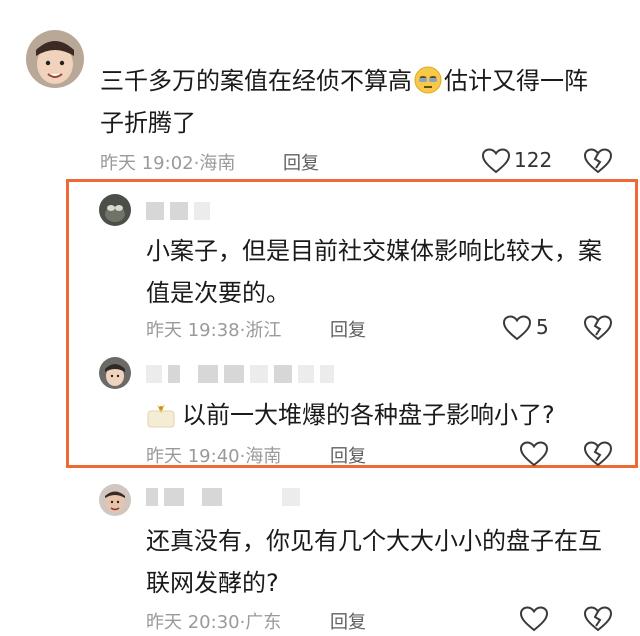 The height and width of the screenshot is (636, 640). I want to click on comment-1-text-part1: 三千多万的案值在经侦不算高, so click(256, 81).